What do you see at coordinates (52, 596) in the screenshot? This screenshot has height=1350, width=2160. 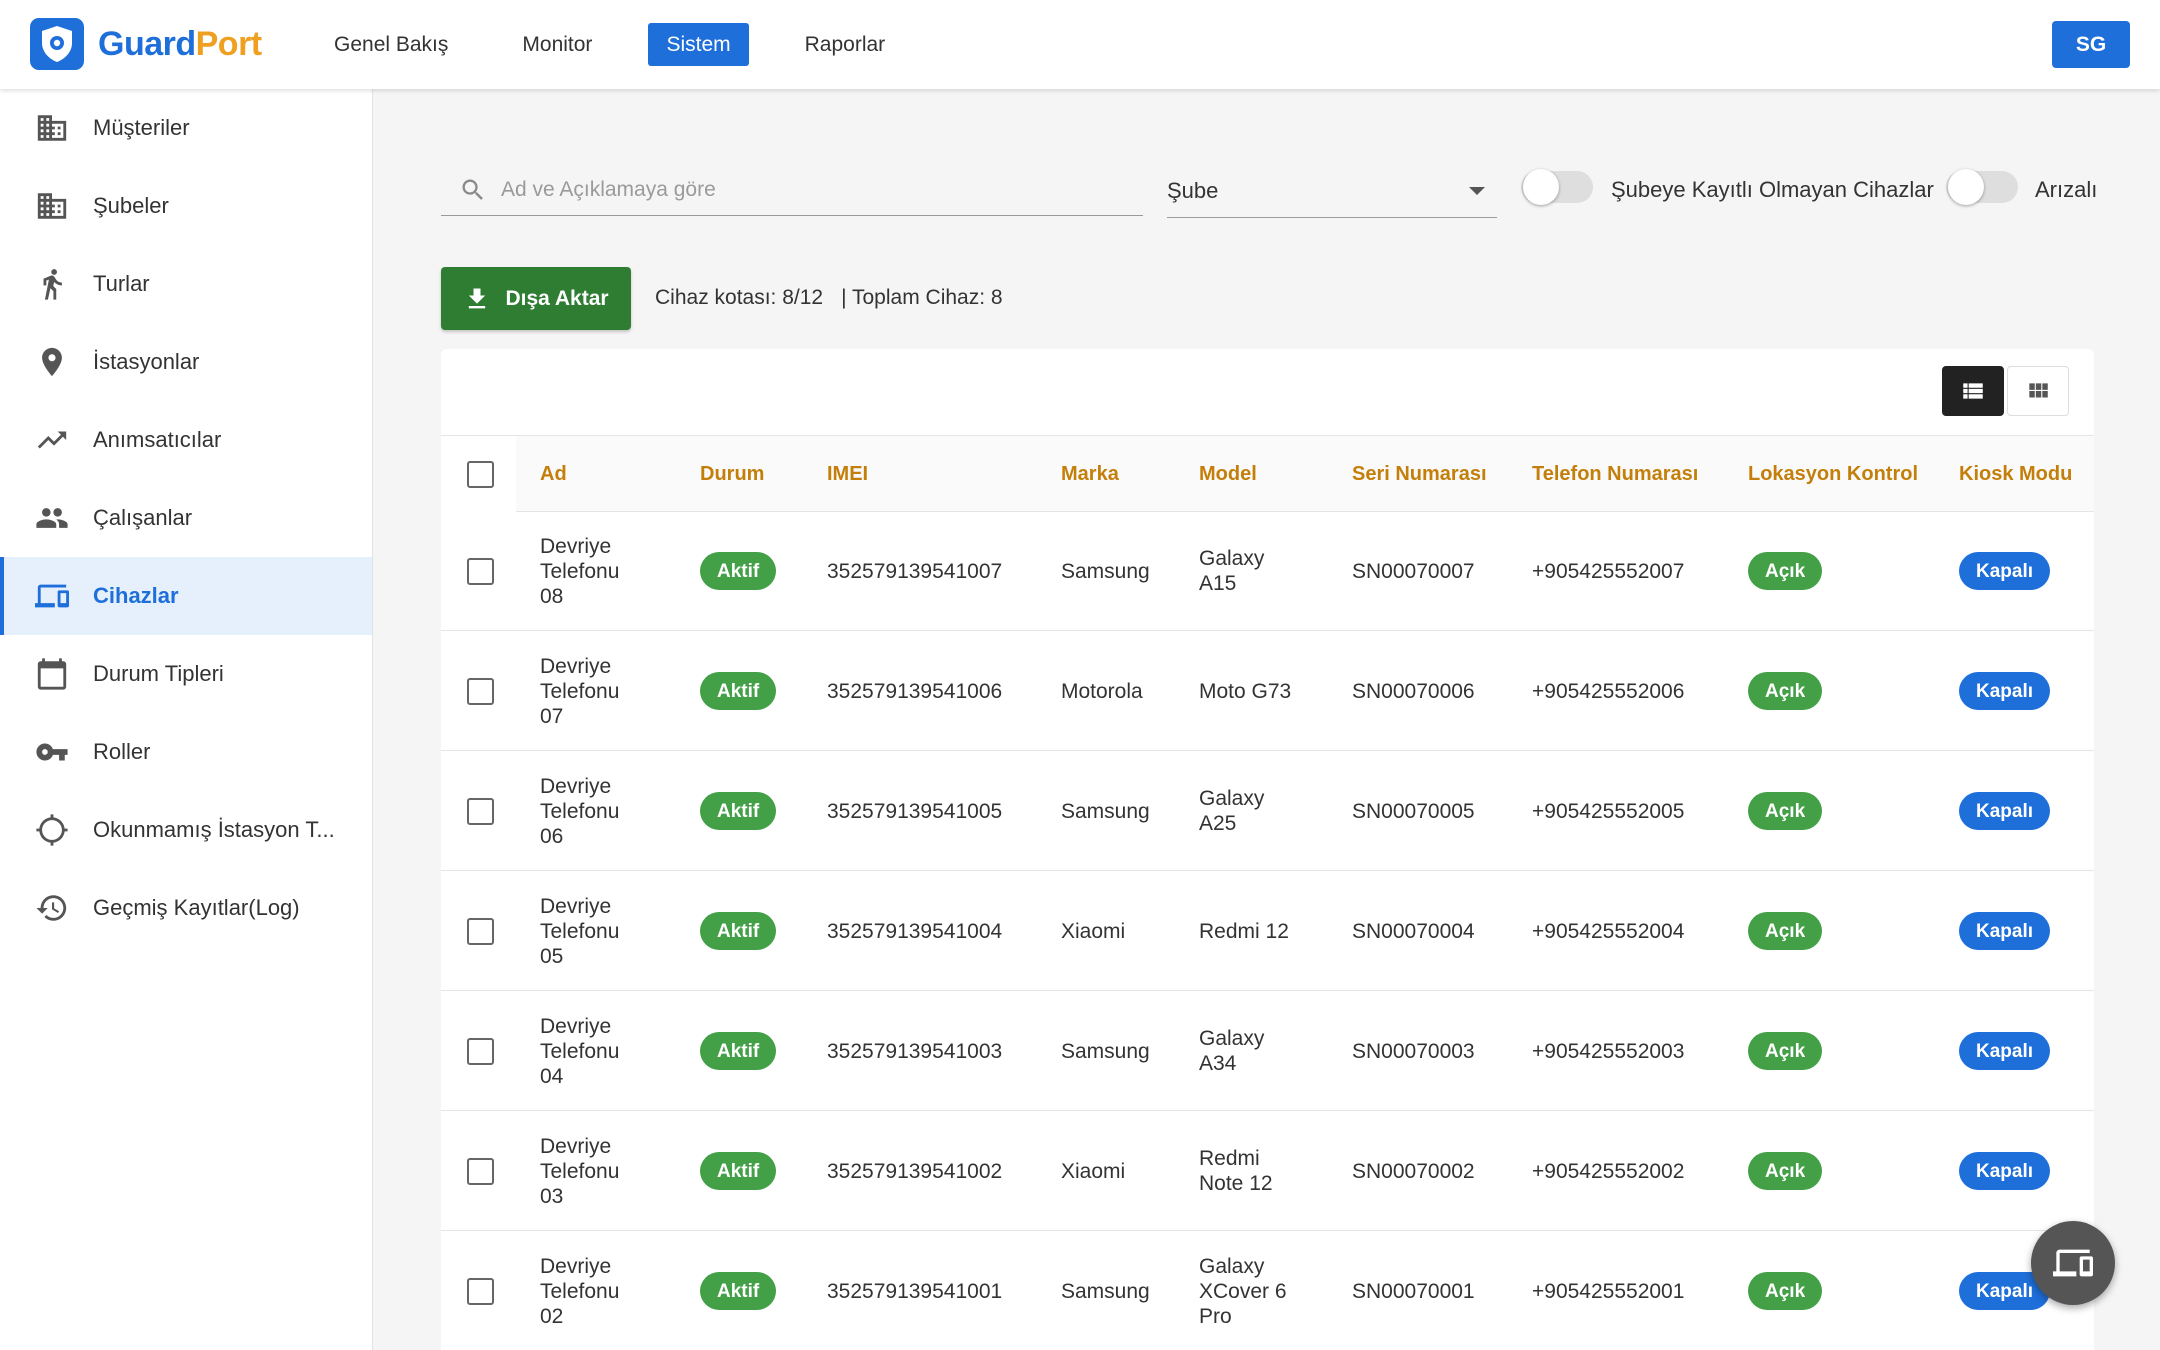 I see `devices-icon` at bounding box center [52, 596].